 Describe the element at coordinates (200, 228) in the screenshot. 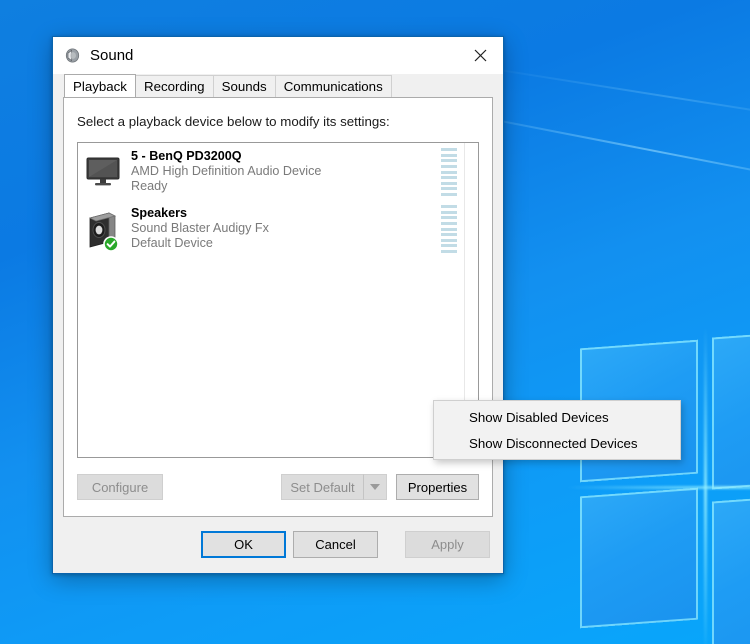

I see `device-description: Sound Blaster Audigy Fx` at that location.